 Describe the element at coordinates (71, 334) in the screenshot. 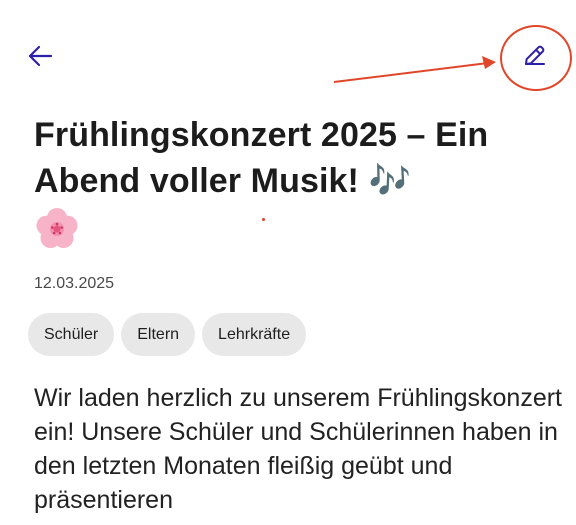

I see `tag-schueler: Schüler` at that location.